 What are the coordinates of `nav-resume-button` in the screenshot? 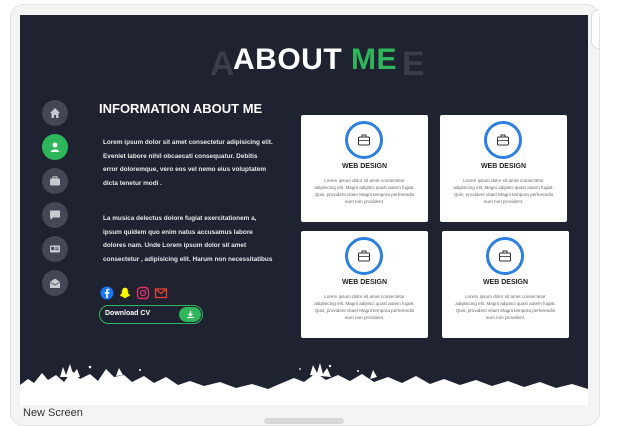 It's located at (55, 249).